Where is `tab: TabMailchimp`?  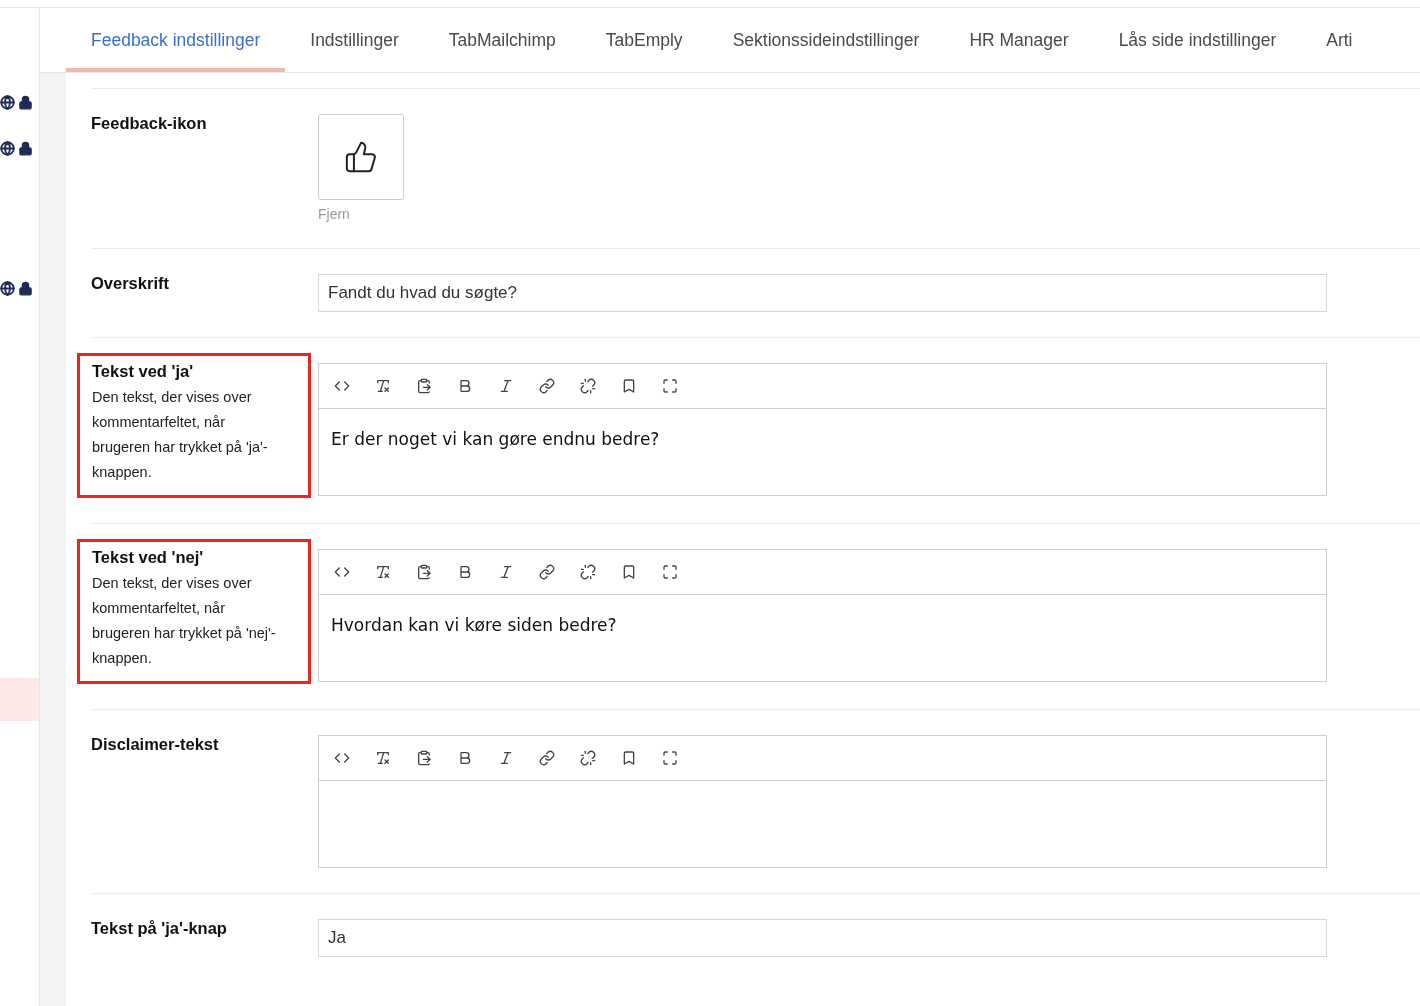 tab: TabMailchimp is located at coordinates (502, 40).